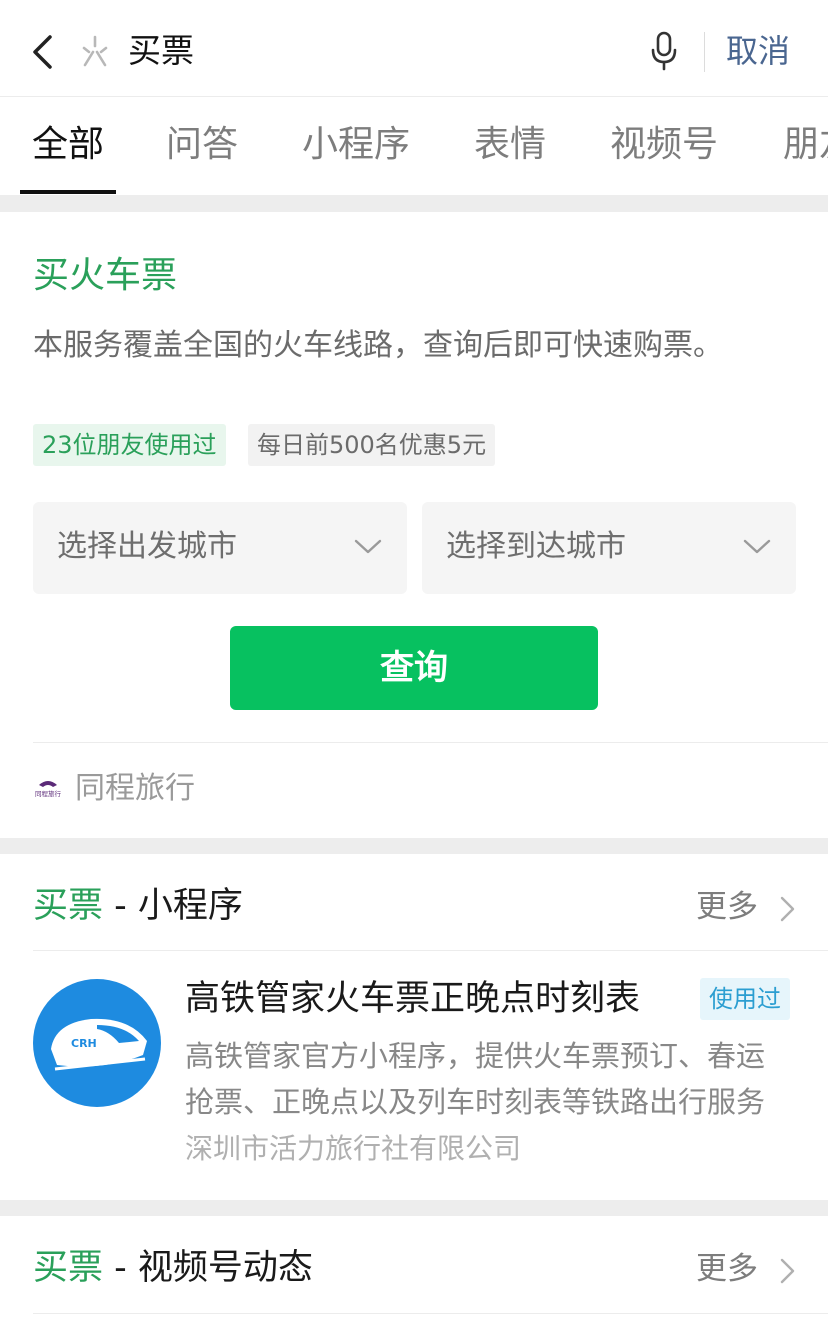  Describe the element at coordinates (147, 546) in the screenshot. I see `departure-city-label: 选择出发城市` at that location.